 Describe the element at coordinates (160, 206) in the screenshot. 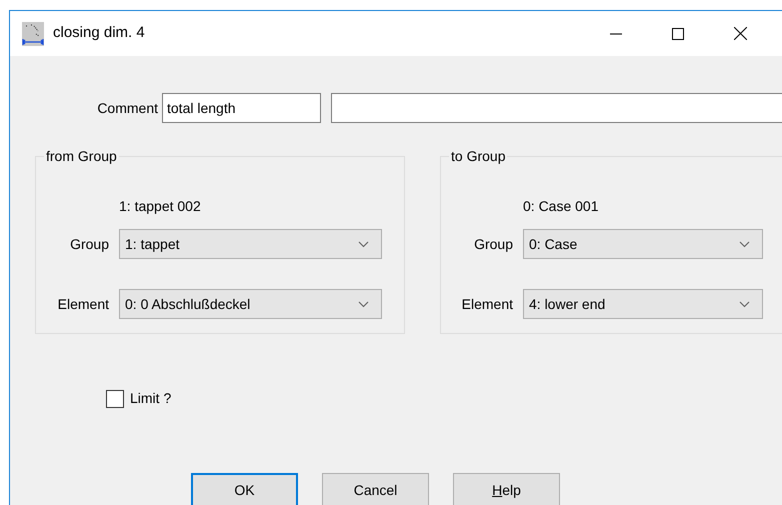

I see `group-current-text: 1: tappet 002` at that location.